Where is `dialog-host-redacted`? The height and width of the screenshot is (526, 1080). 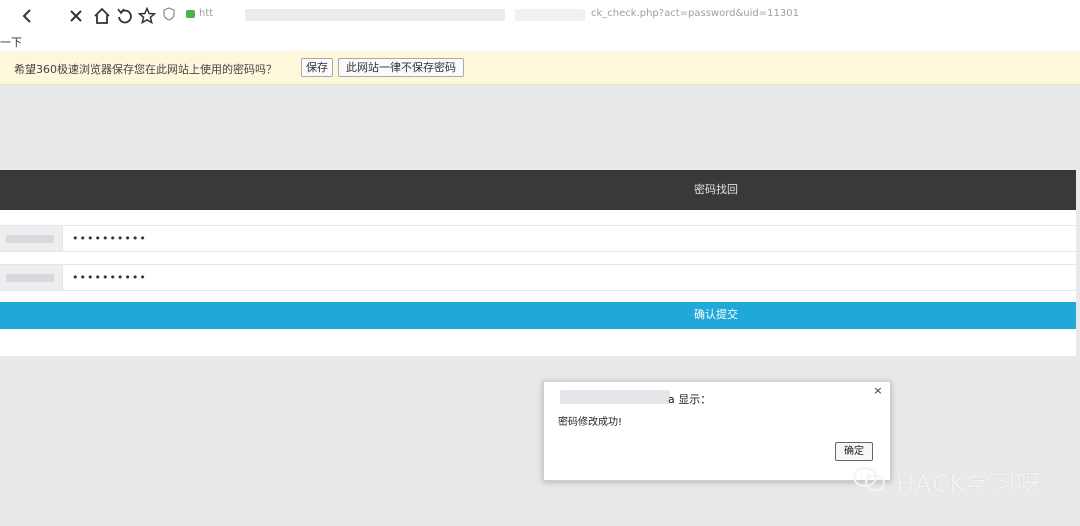
dialog-host-redacted is located at coordinates (615, 397).